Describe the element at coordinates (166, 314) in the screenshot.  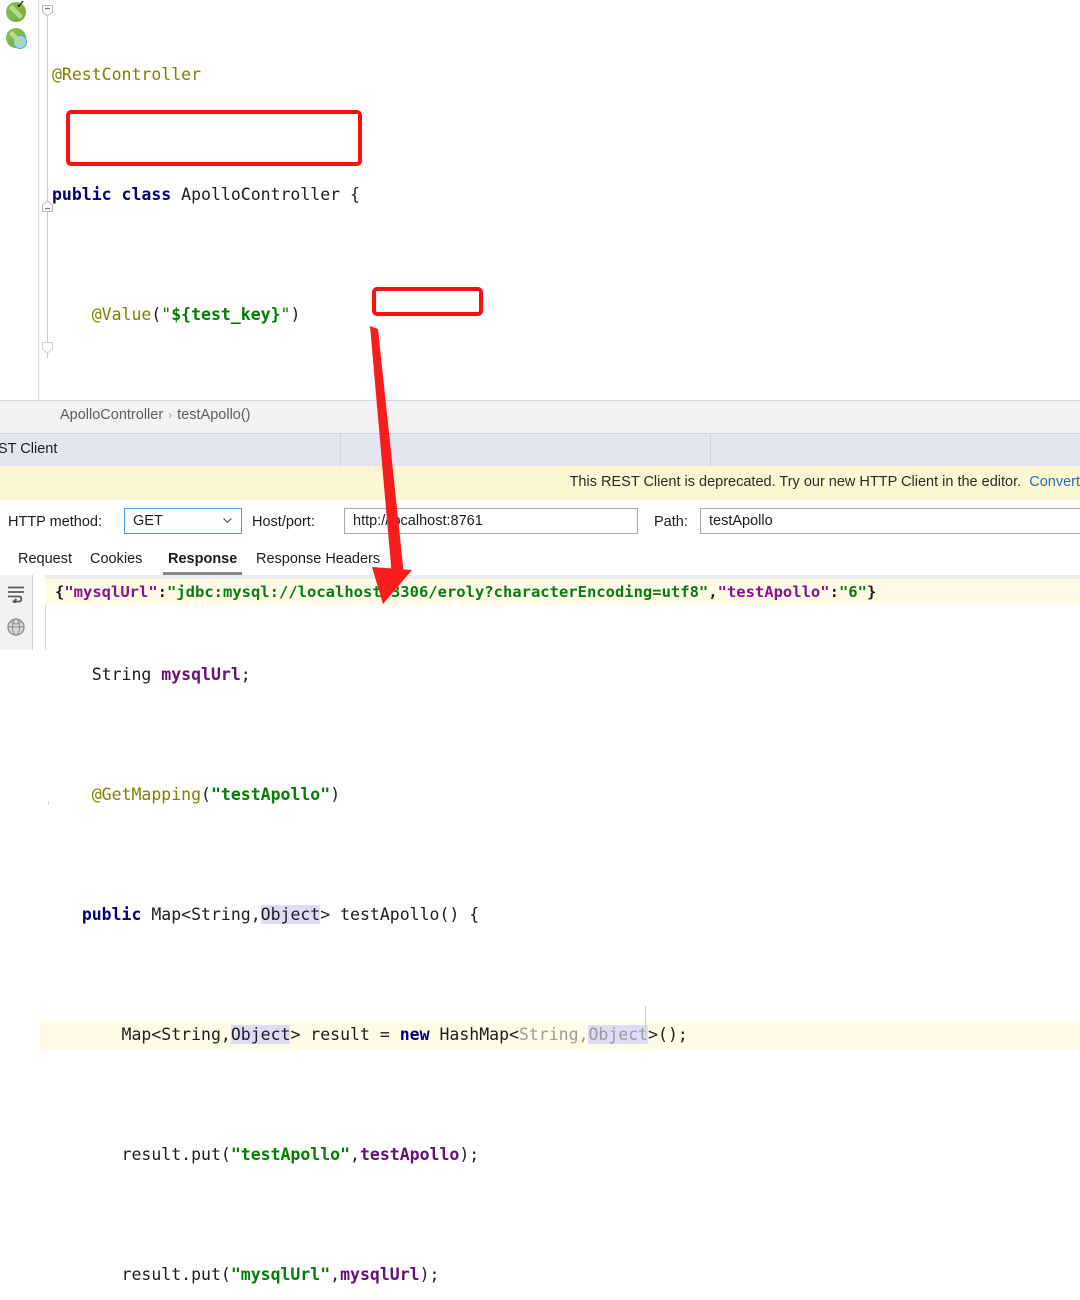
I see `quote-1a: "` at that location.